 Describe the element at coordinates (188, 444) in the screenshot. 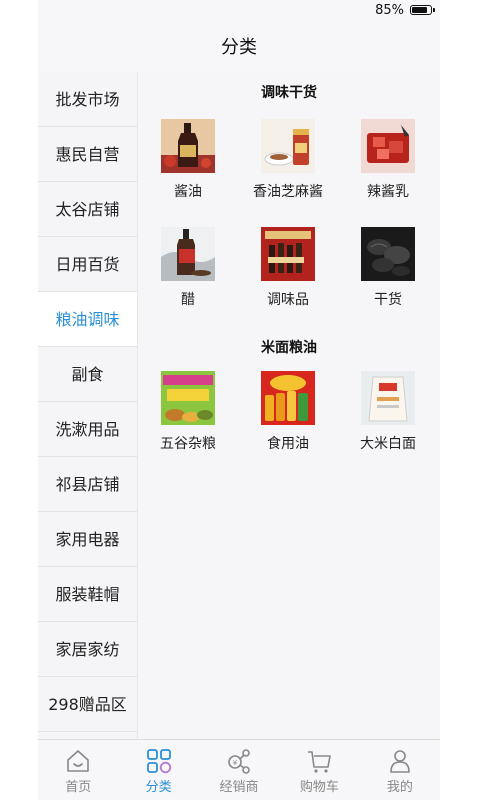

I see `category-label: 五谷杂粮` at that location.